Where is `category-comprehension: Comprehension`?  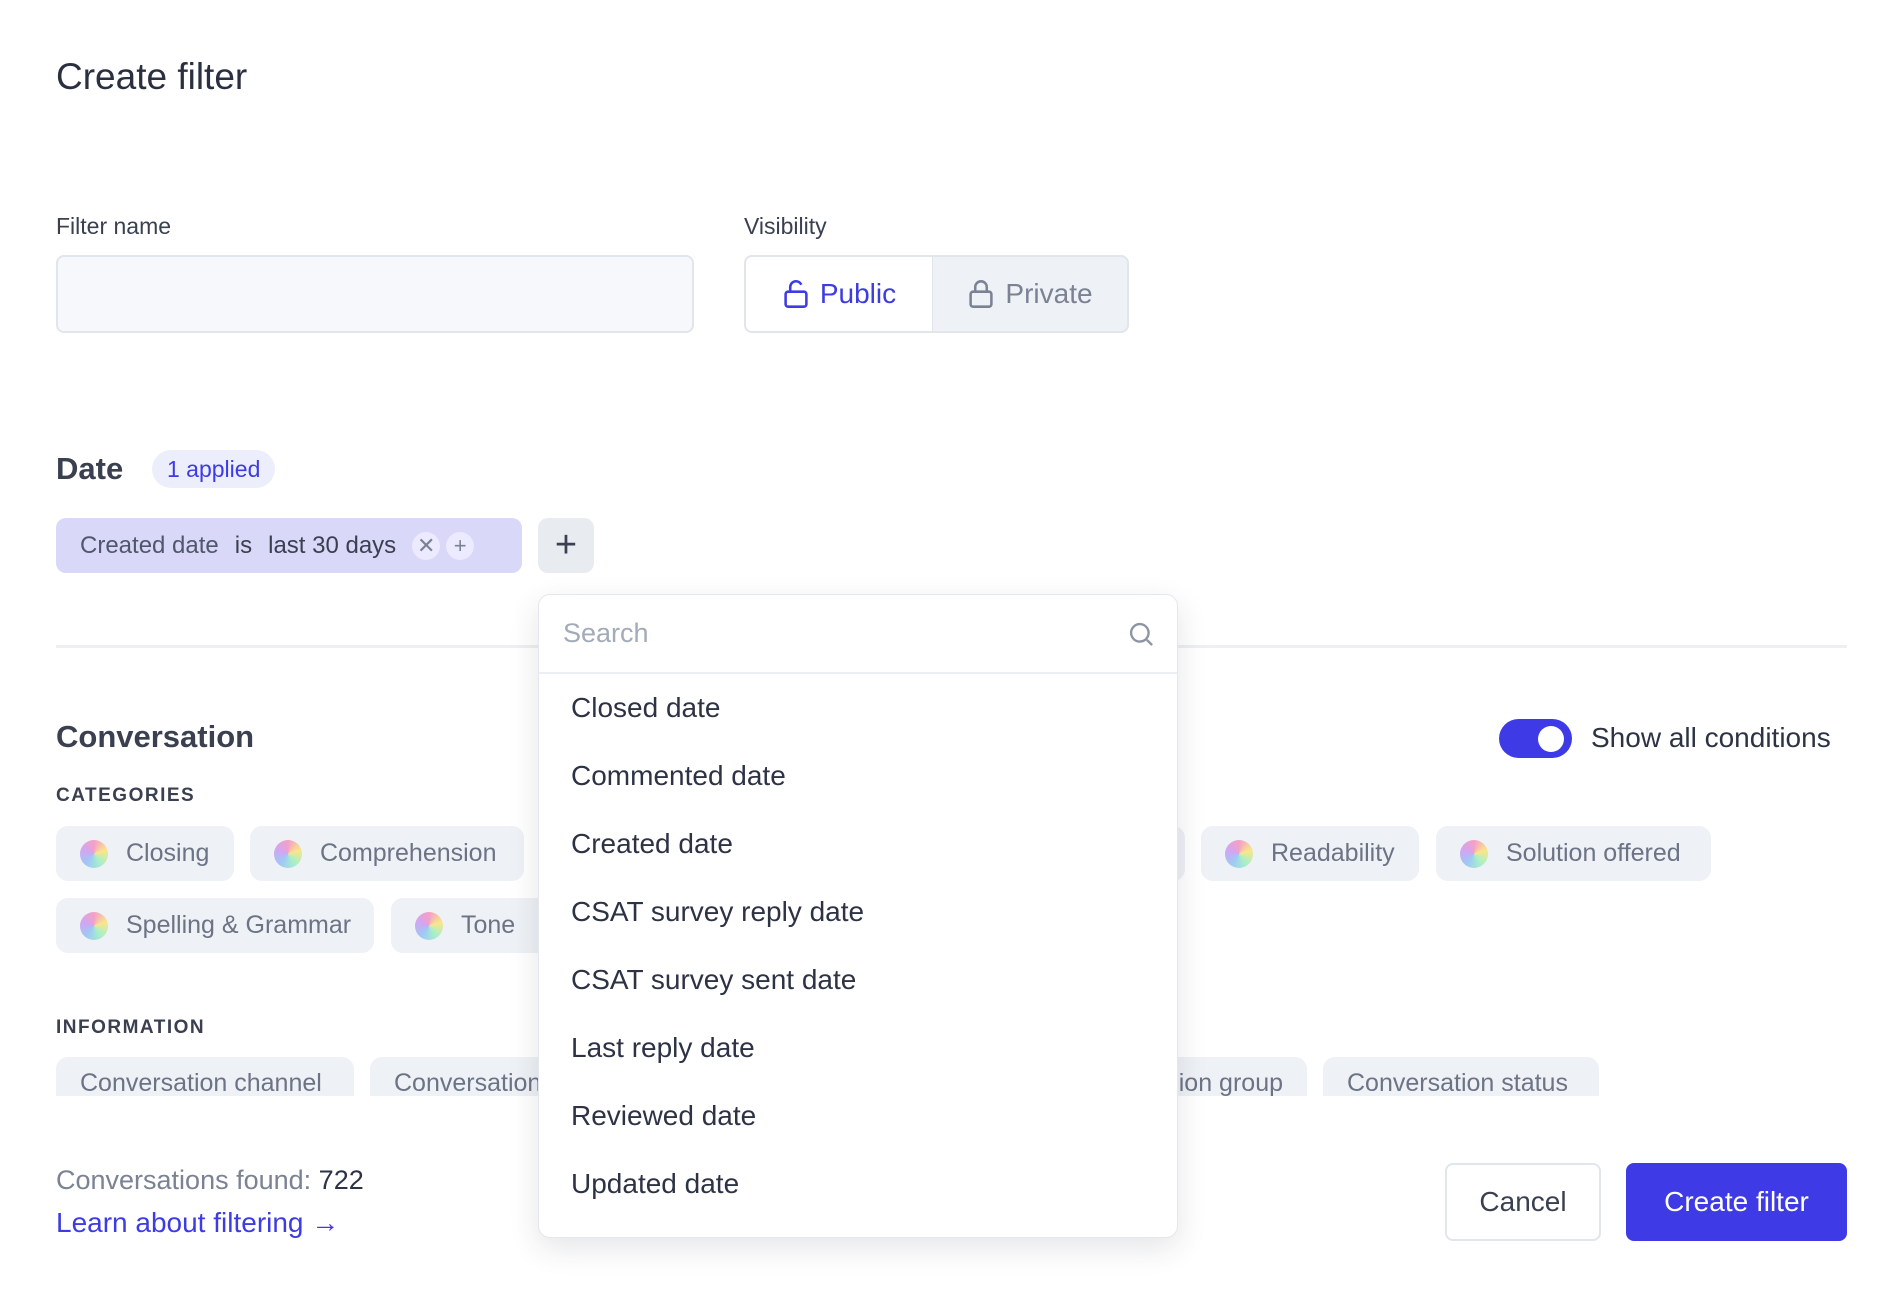
category-comprehension: Comprehension is located at coordinates (387, 853).